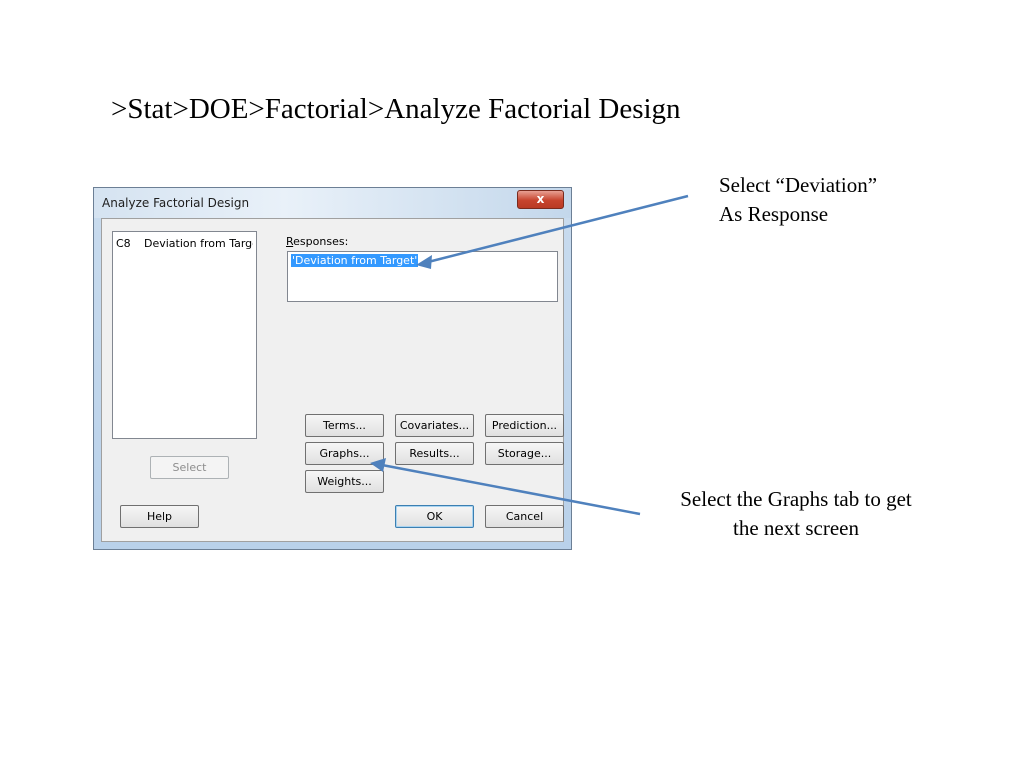  I want to click on ok-button: OK, so click(434, 516).